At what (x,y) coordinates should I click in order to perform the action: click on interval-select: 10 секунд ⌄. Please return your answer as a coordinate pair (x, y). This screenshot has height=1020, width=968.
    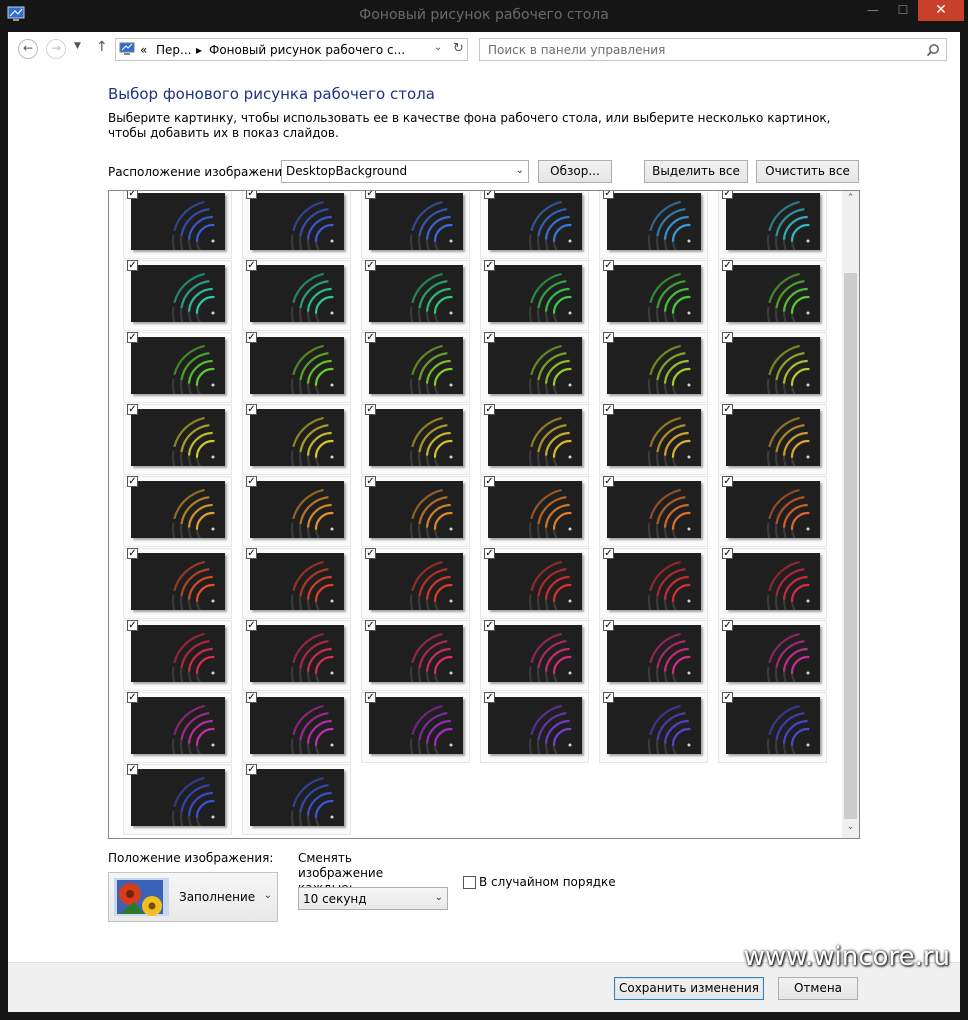
    Looking at the image, I should click on (373, 898).